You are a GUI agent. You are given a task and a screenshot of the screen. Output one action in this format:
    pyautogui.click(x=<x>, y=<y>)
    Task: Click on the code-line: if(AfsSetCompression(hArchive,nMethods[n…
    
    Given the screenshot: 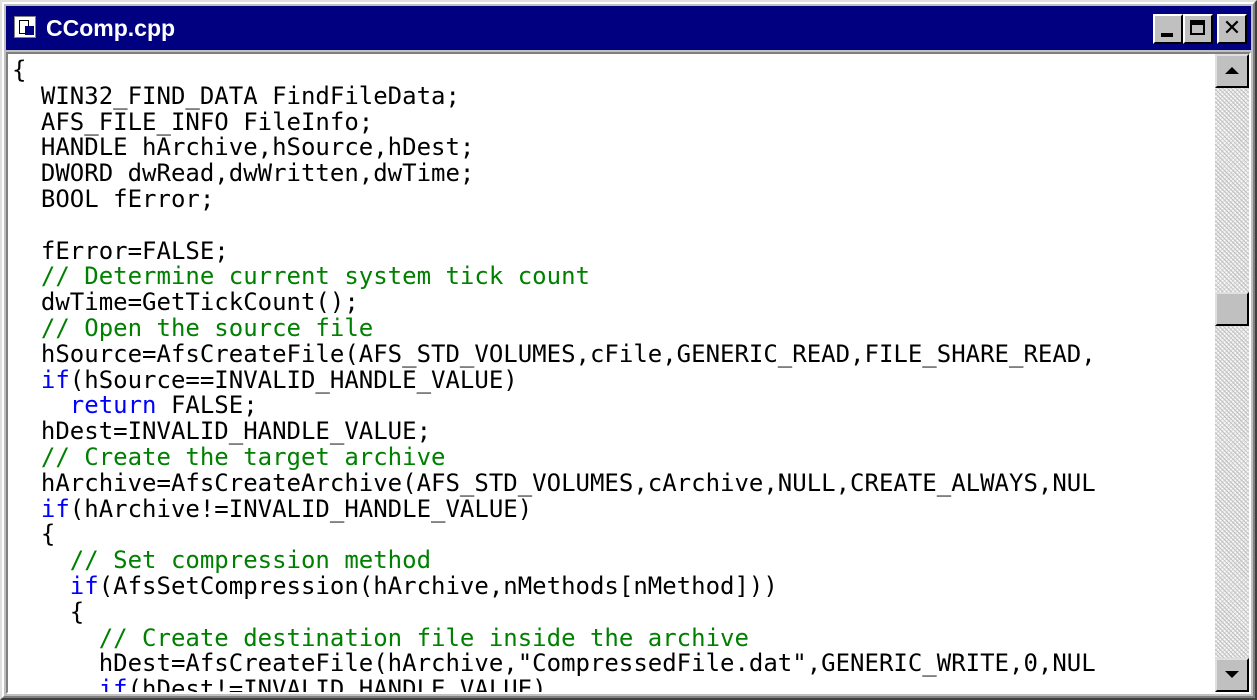 What is the action you would take?
    pyautogui.click(x=611, y=585)
    